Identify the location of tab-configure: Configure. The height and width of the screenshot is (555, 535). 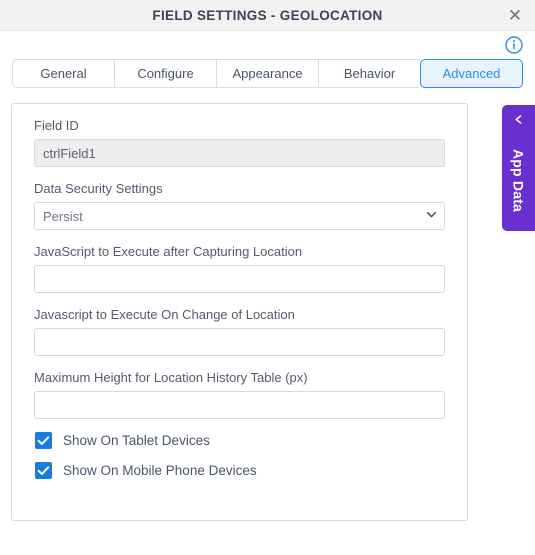
(165, 73).